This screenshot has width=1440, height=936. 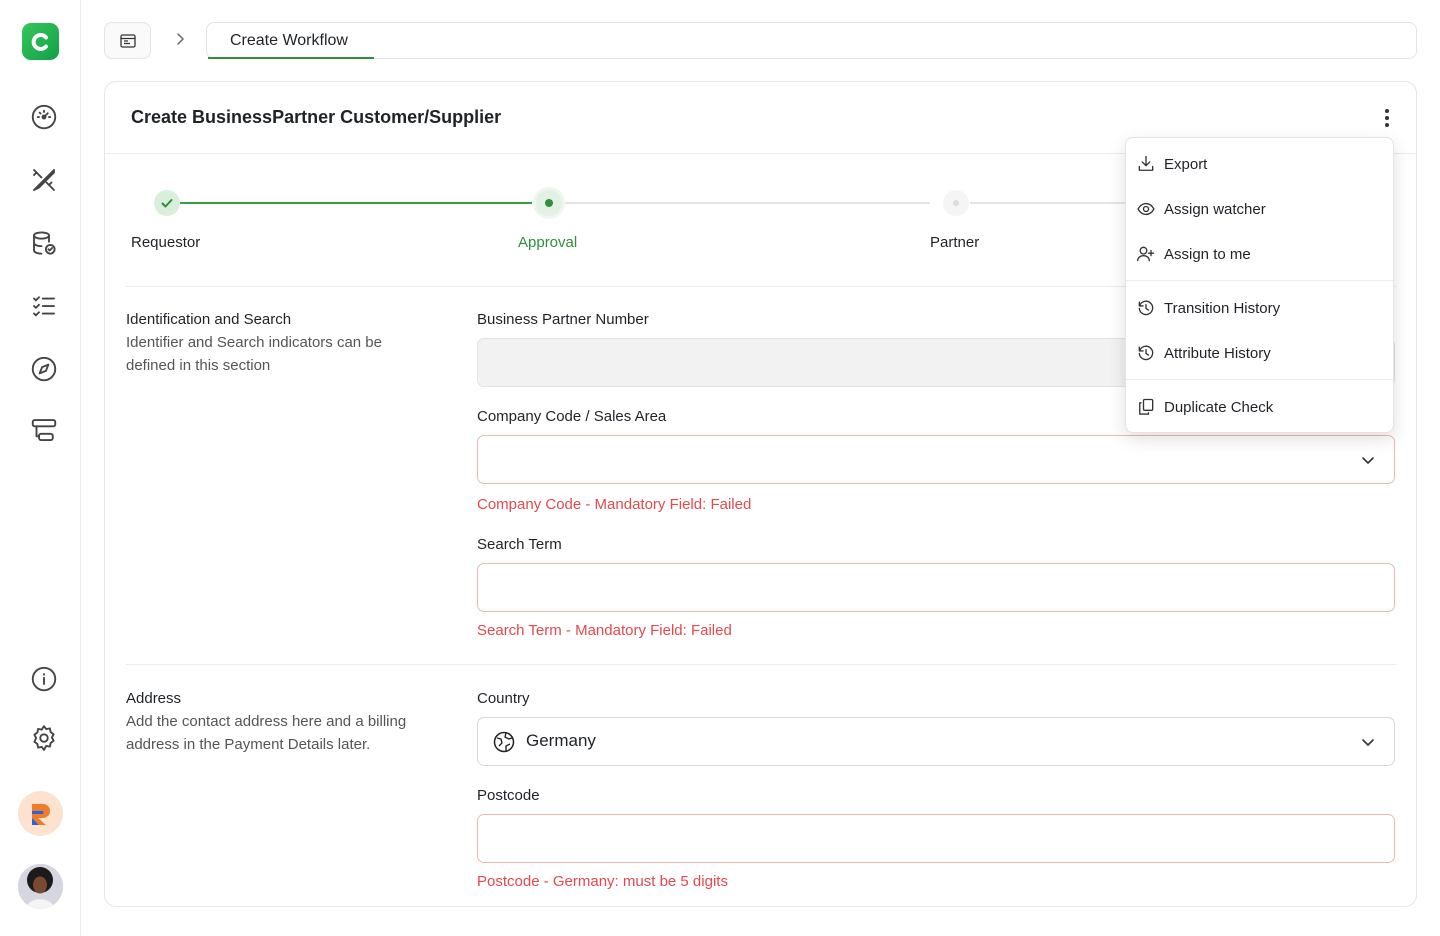 What do you see at coordinates (549, 203) in the screenshot?
I see `step-current-dot-icon` at bounding box center [549, 203].